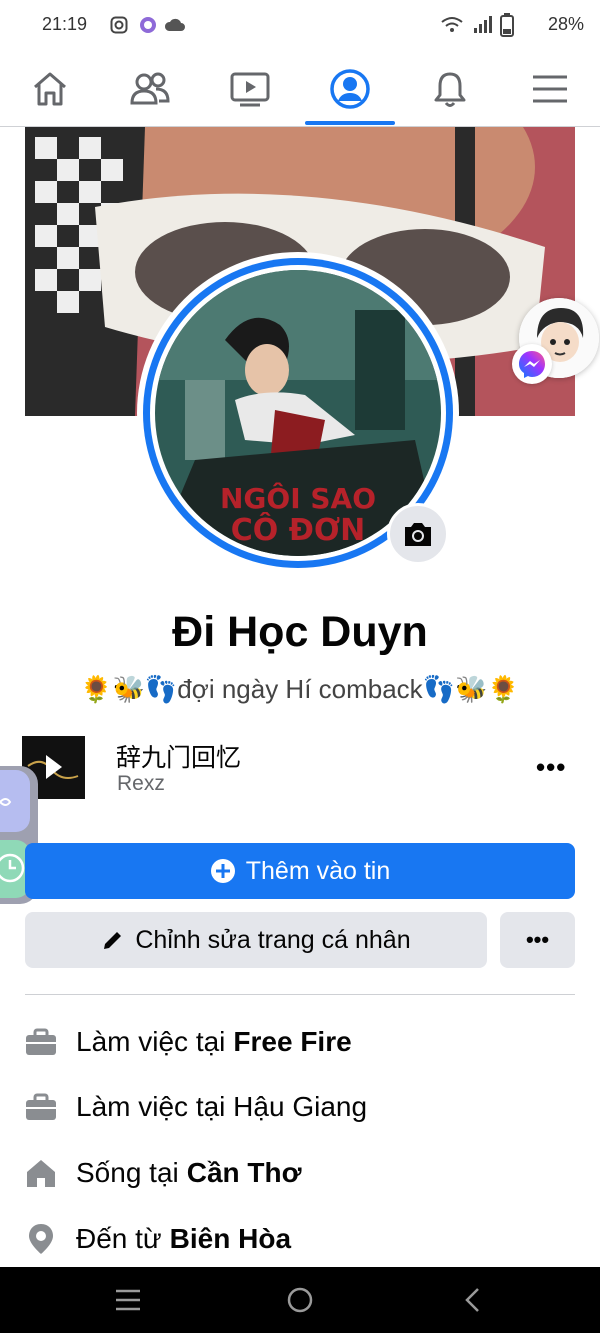  What do you see at coordinates (119, 25) in the screenshot?
I see `instagram-icon` at bounding box center [119, 25].